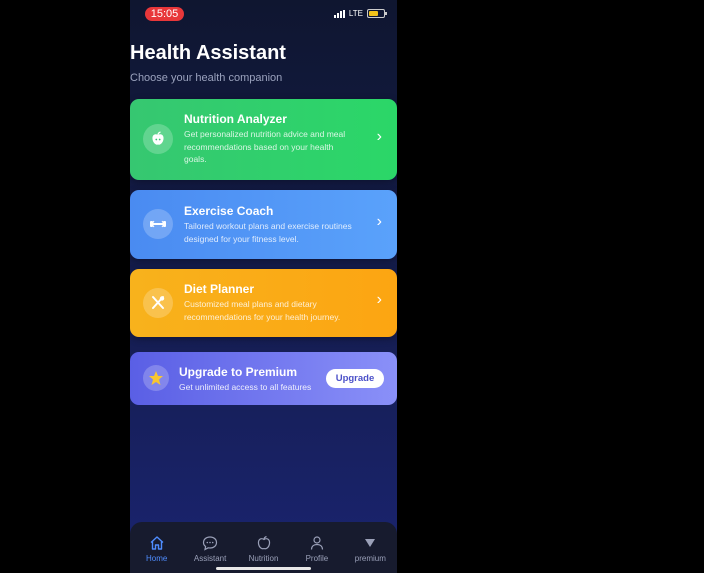 This screenshot has height=573, width=704. What do you see at coordinates (377, 13) in the screenshot?
I see `battery-icon` at bounding box center [377, 13].